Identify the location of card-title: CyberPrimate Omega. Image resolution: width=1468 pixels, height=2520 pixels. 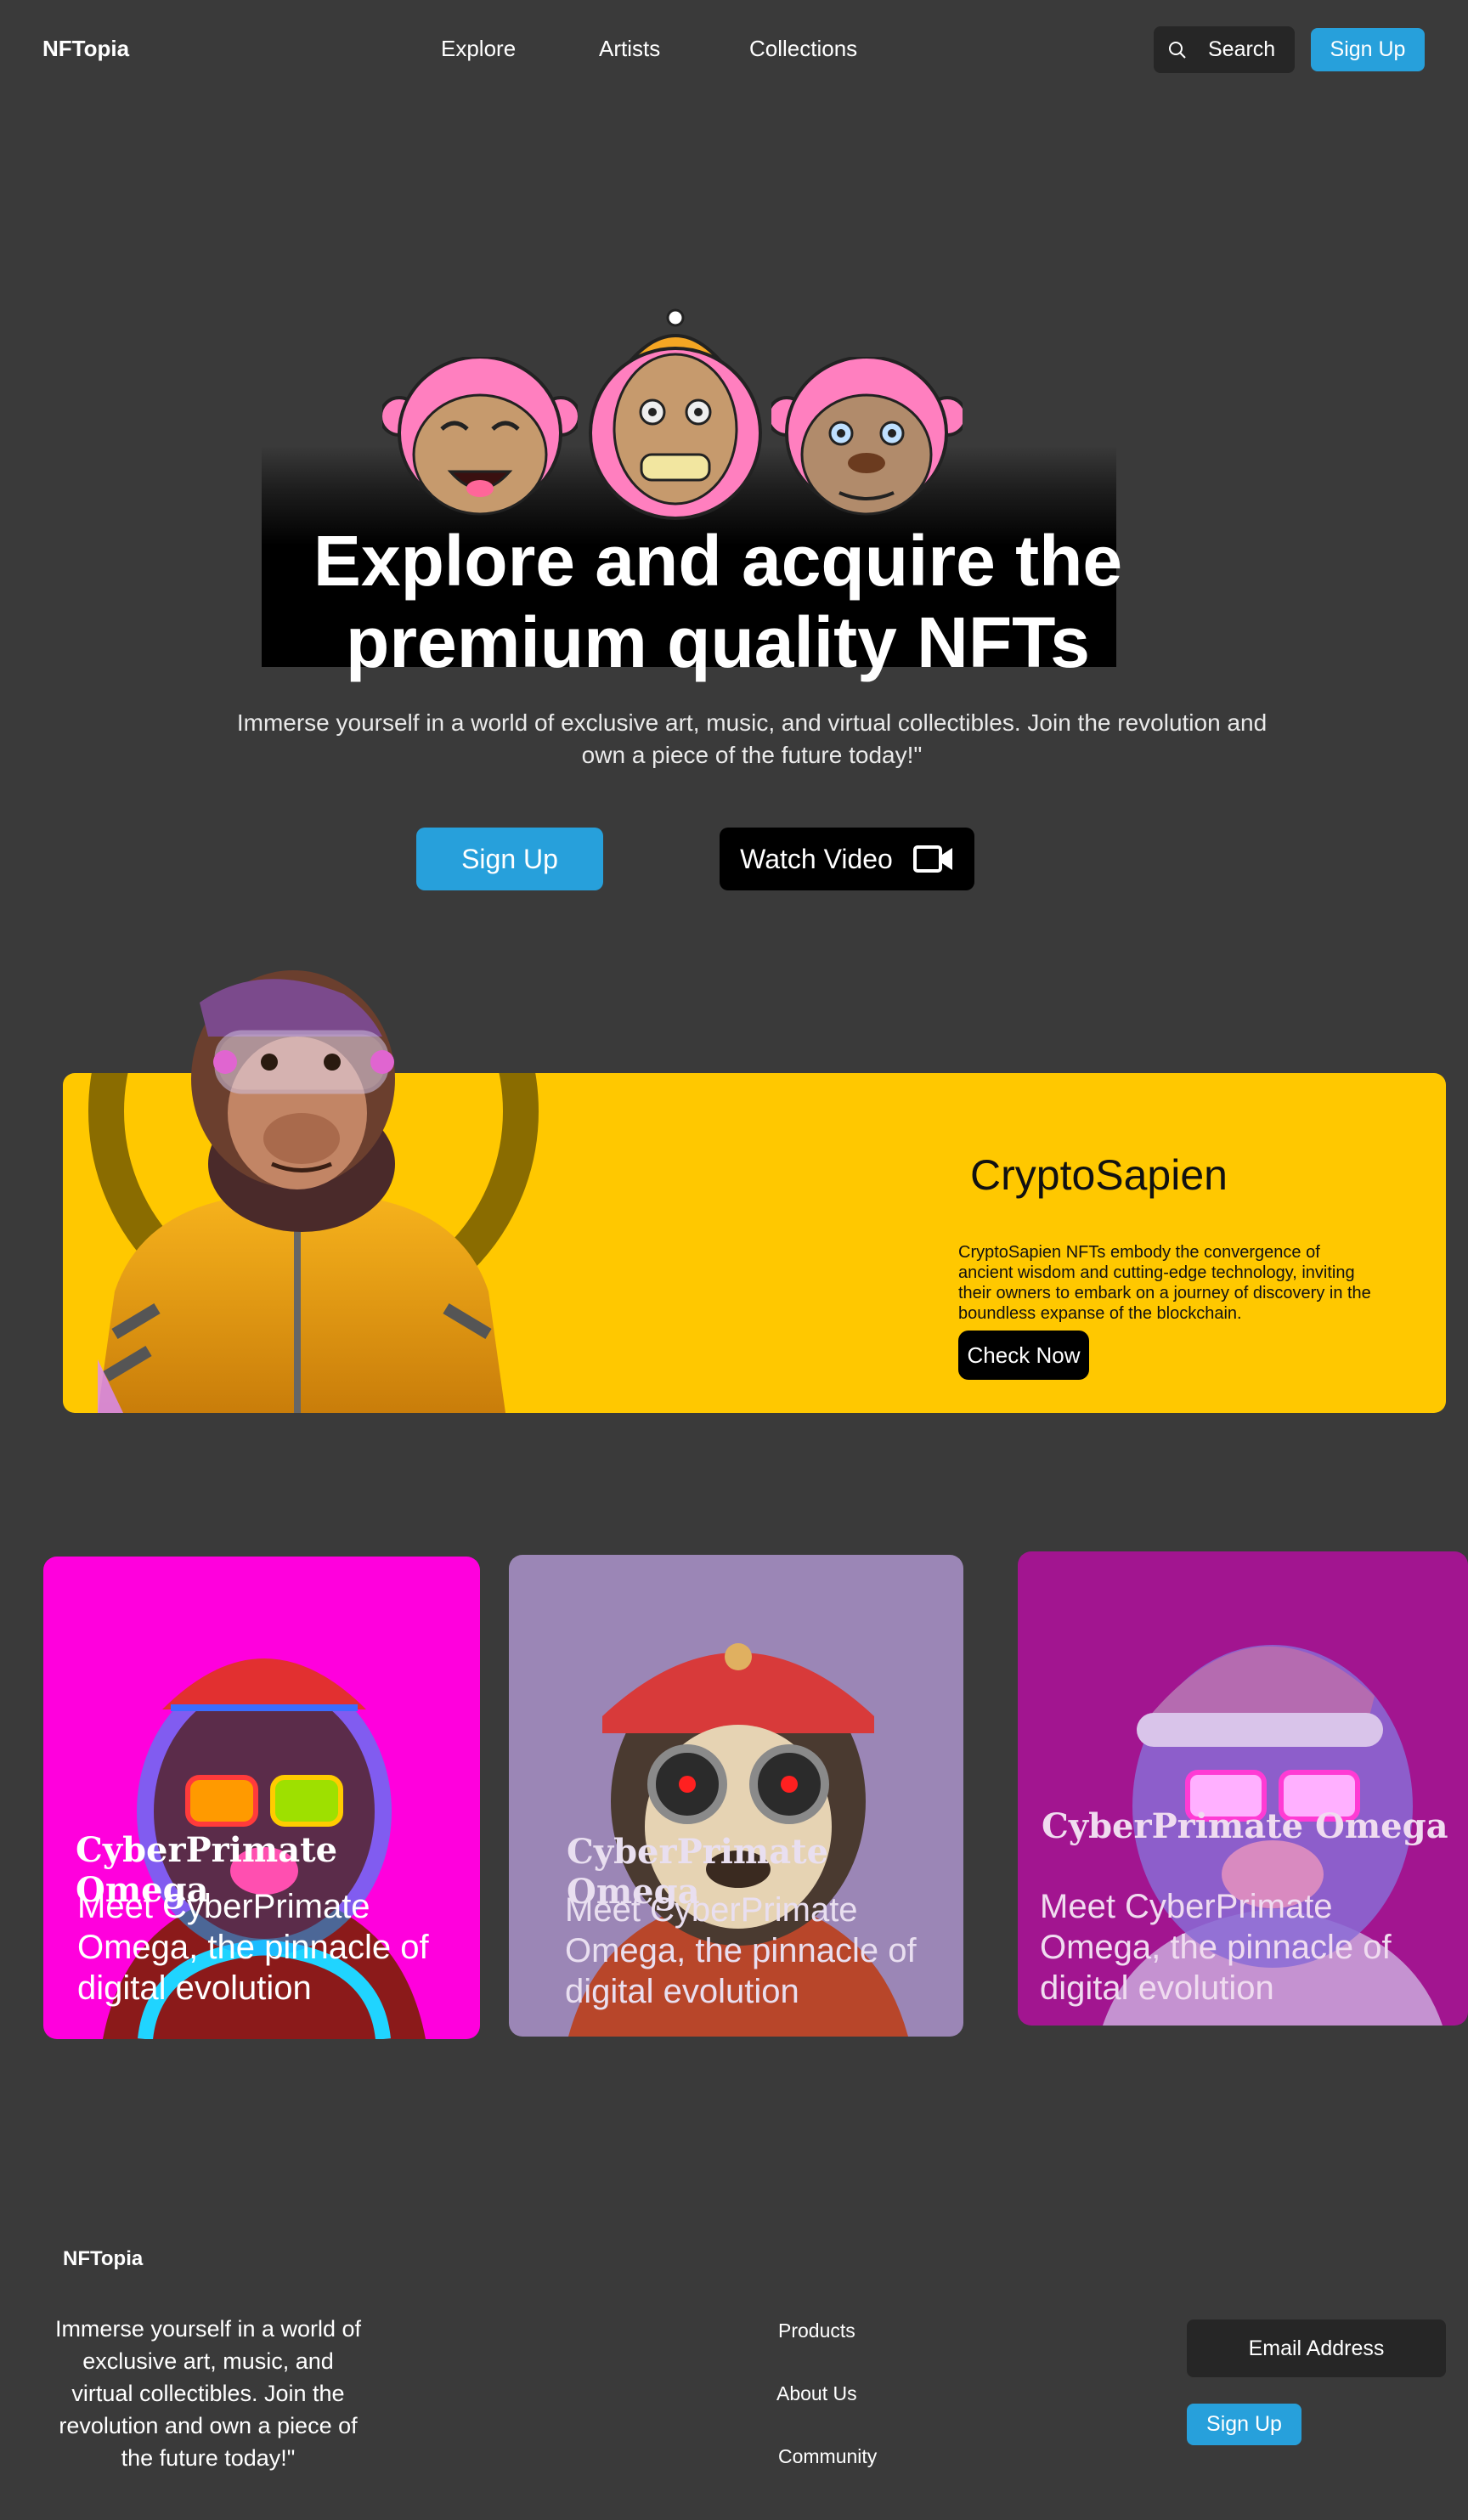
(1245, 1826).